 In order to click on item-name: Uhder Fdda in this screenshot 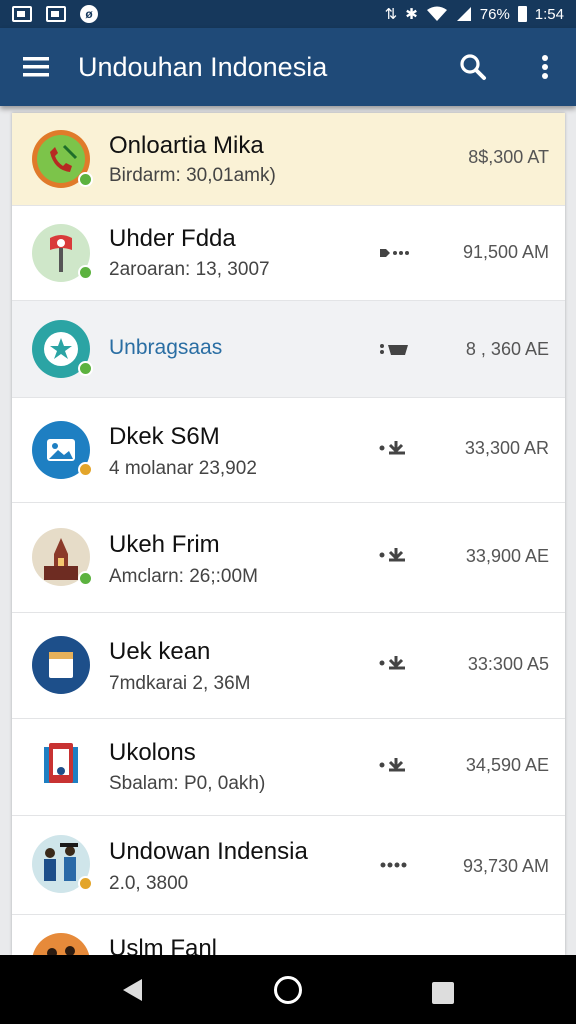, I will do `click(172, 238)`.